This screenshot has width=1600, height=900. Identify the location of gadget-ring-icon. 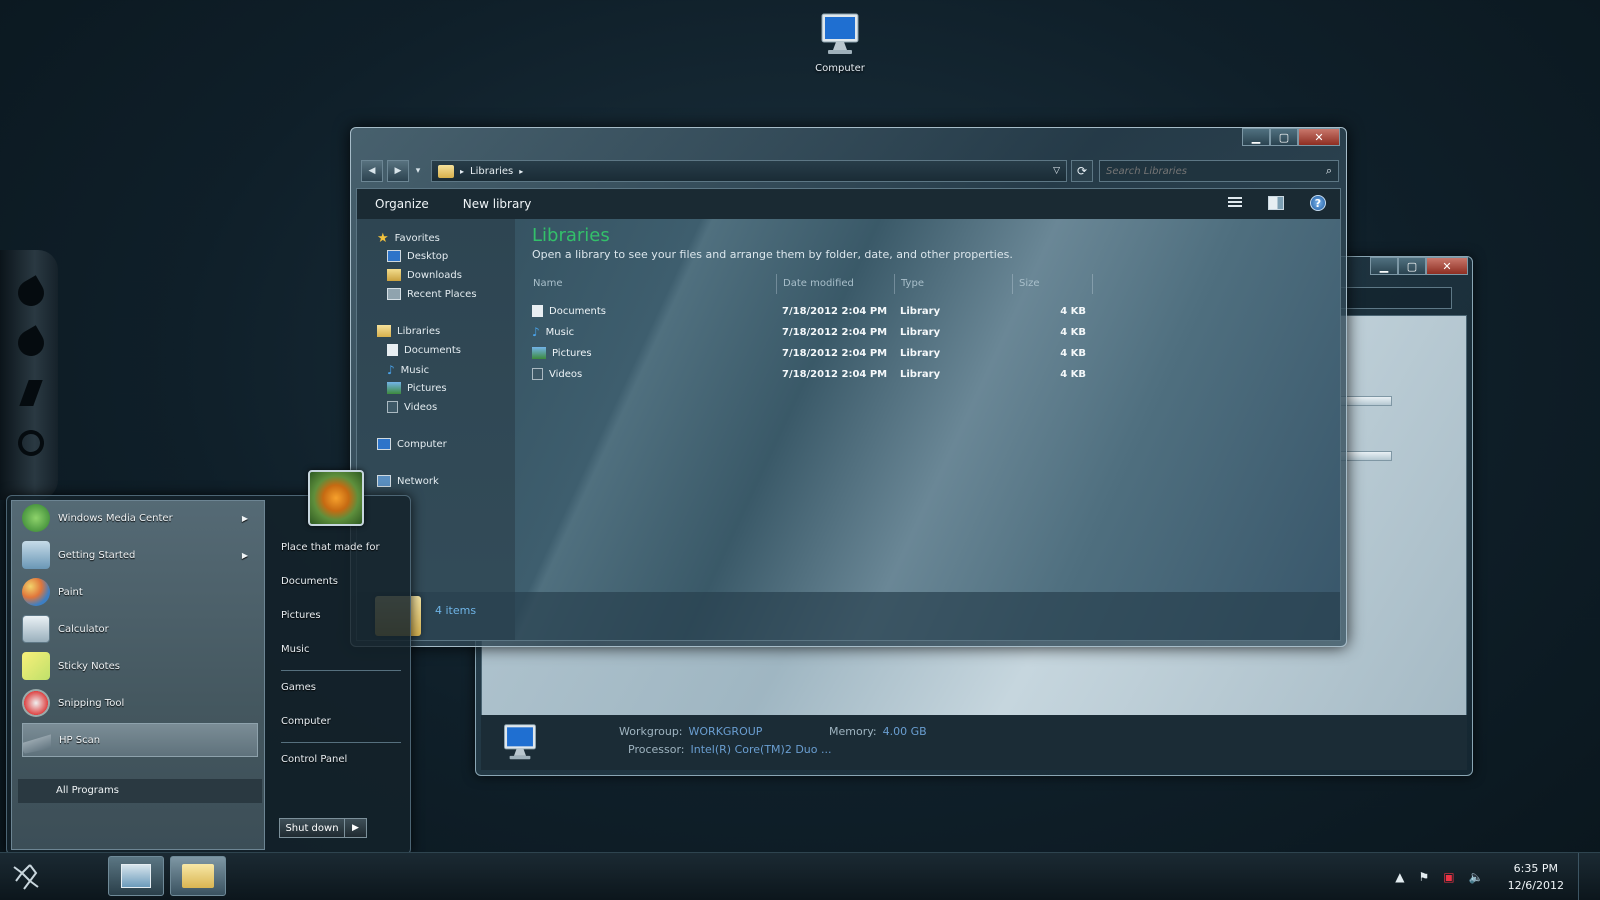
(31, 443).